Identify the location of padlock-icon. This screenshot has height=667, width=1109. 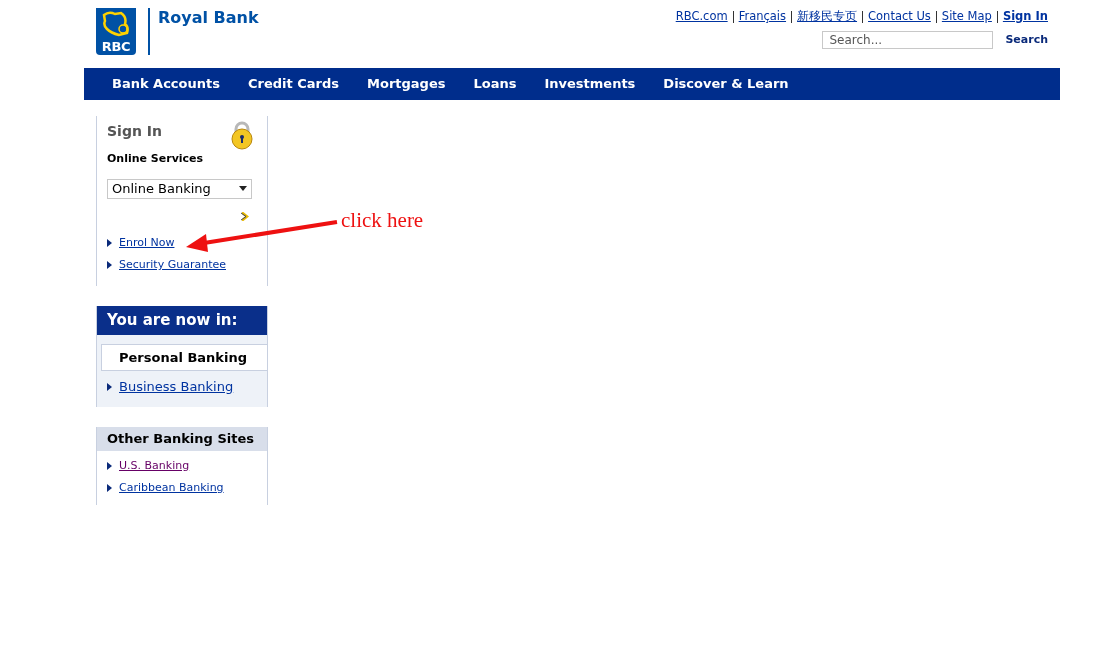
(242, 135).